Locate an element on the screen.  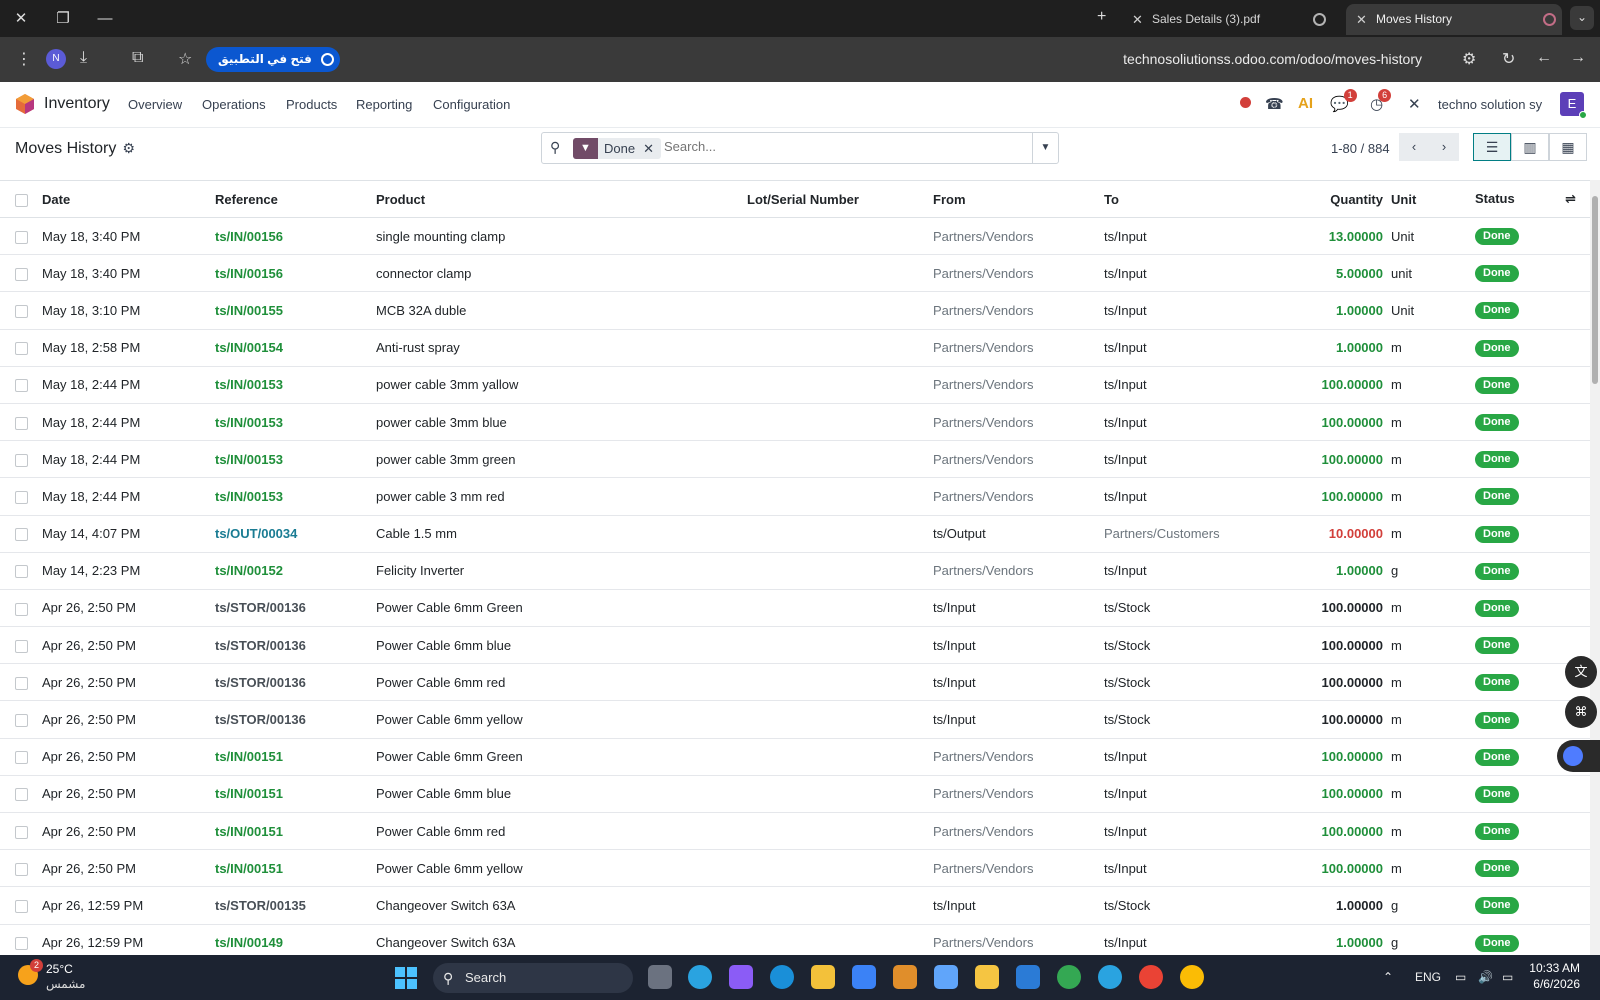
download-icon: ⤓ is located at coordinates (83, 58).